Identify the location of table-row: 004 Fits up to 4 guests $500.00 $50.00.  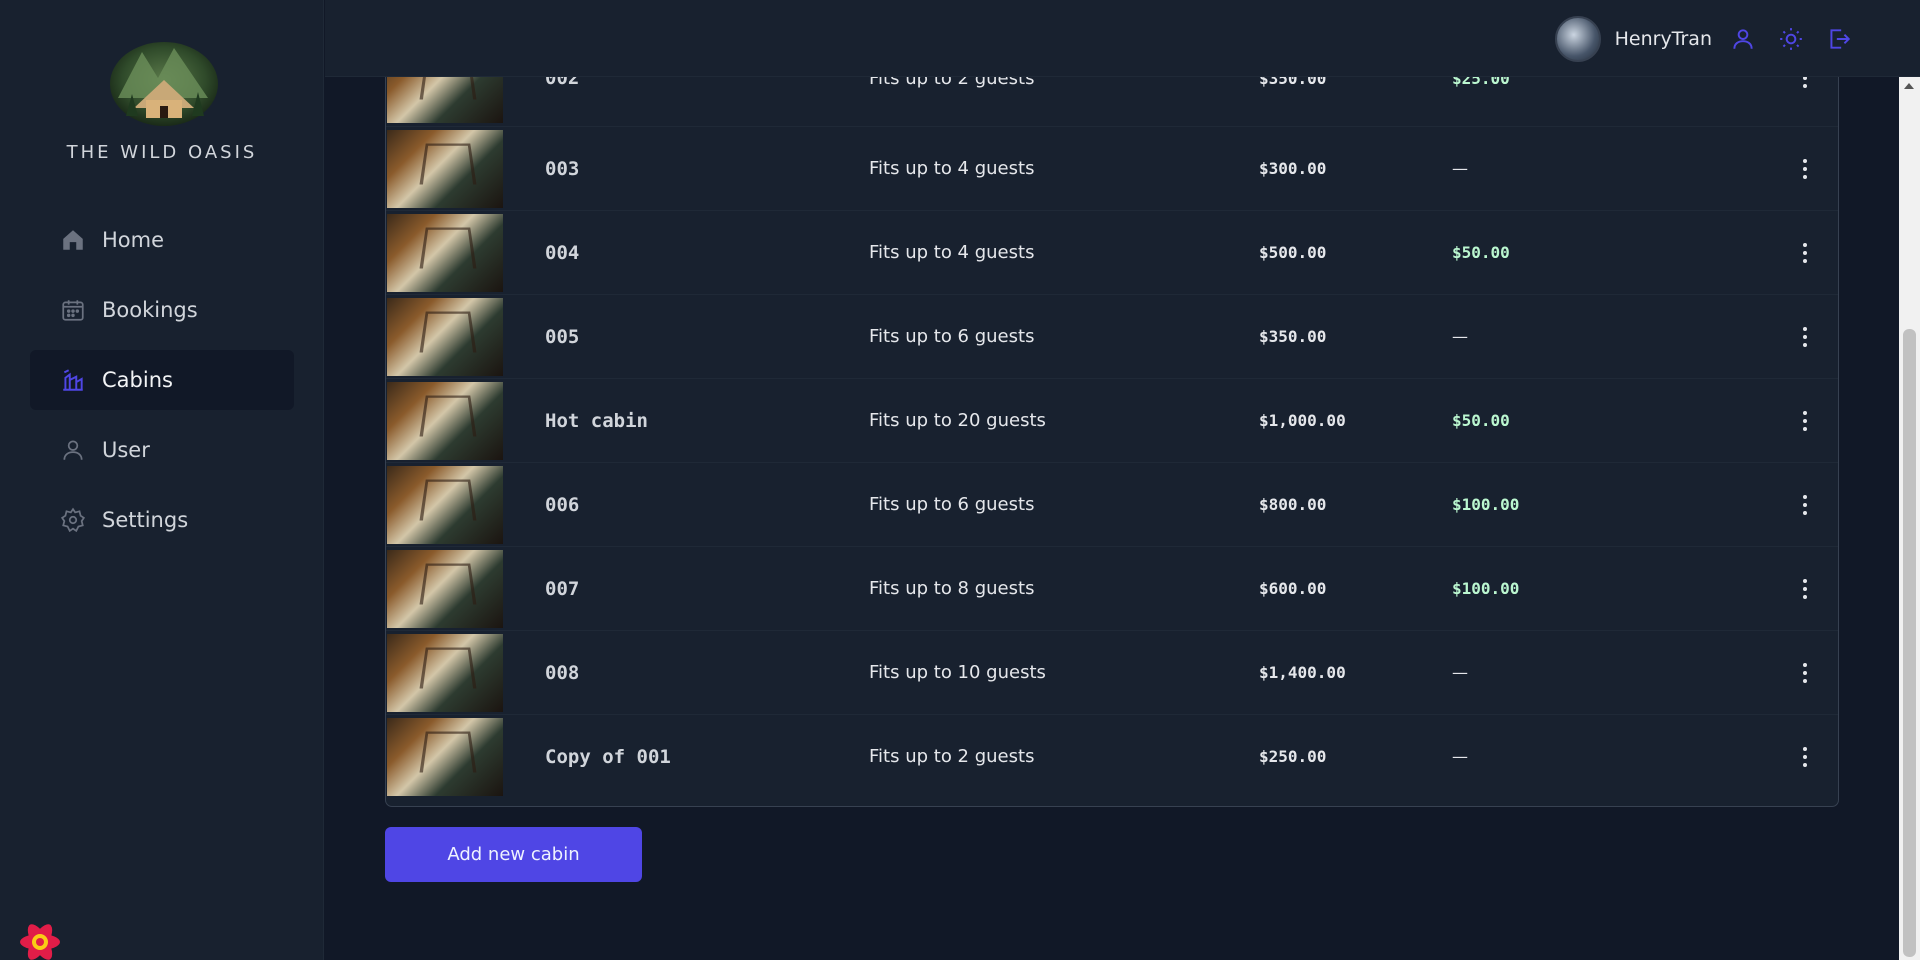
(1112, 252).